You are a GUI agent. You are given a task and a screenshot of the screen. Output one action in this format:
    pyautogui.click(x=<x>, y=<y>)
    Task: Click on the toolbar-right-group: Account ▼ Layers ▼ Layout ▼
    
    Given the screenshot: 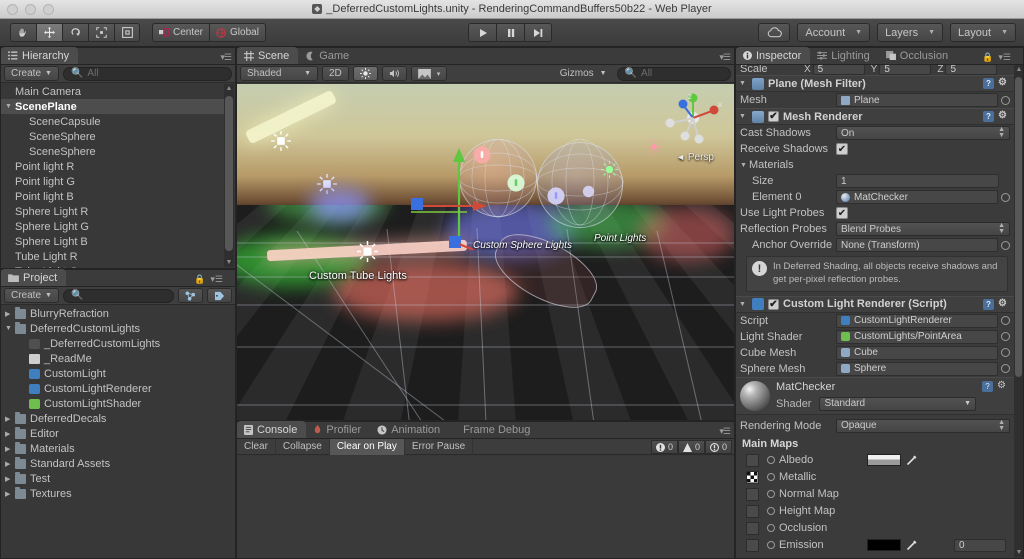 What is the action you would take?
    pyautogui.click(x=887, y=32)
    